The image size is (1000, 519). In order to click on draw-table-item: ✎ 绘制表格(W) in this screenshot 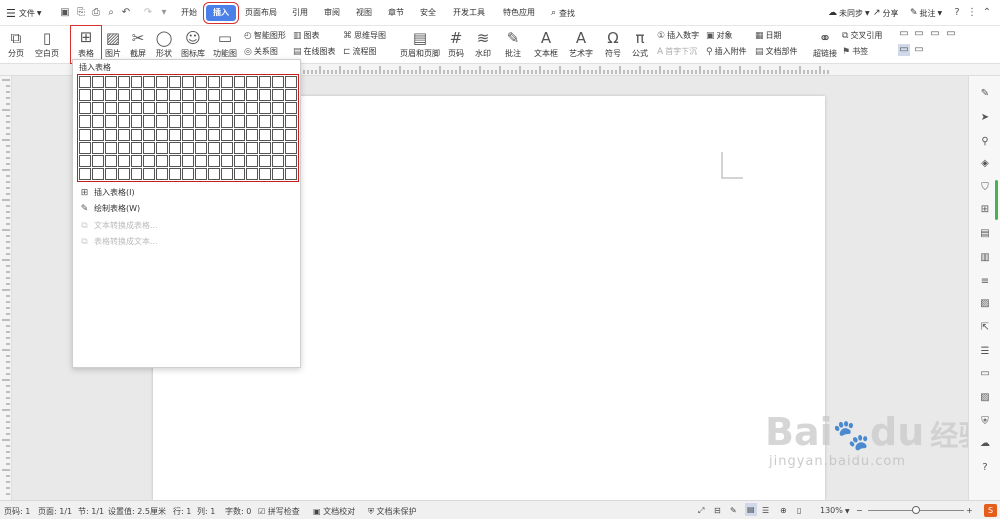, I will do `click(109, 208)`.